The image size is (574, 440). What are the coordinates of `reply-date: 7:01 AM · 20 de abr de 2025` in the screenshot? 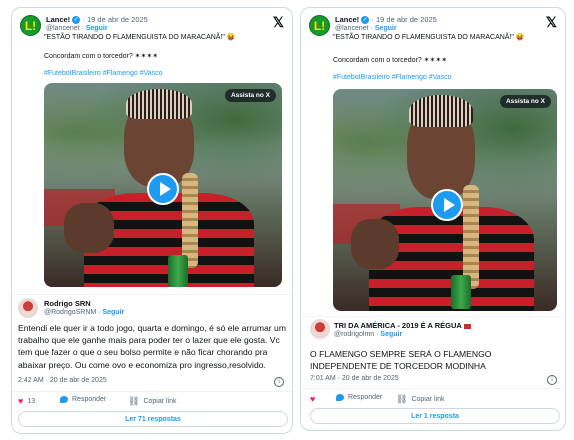 It's located at (354, 378).